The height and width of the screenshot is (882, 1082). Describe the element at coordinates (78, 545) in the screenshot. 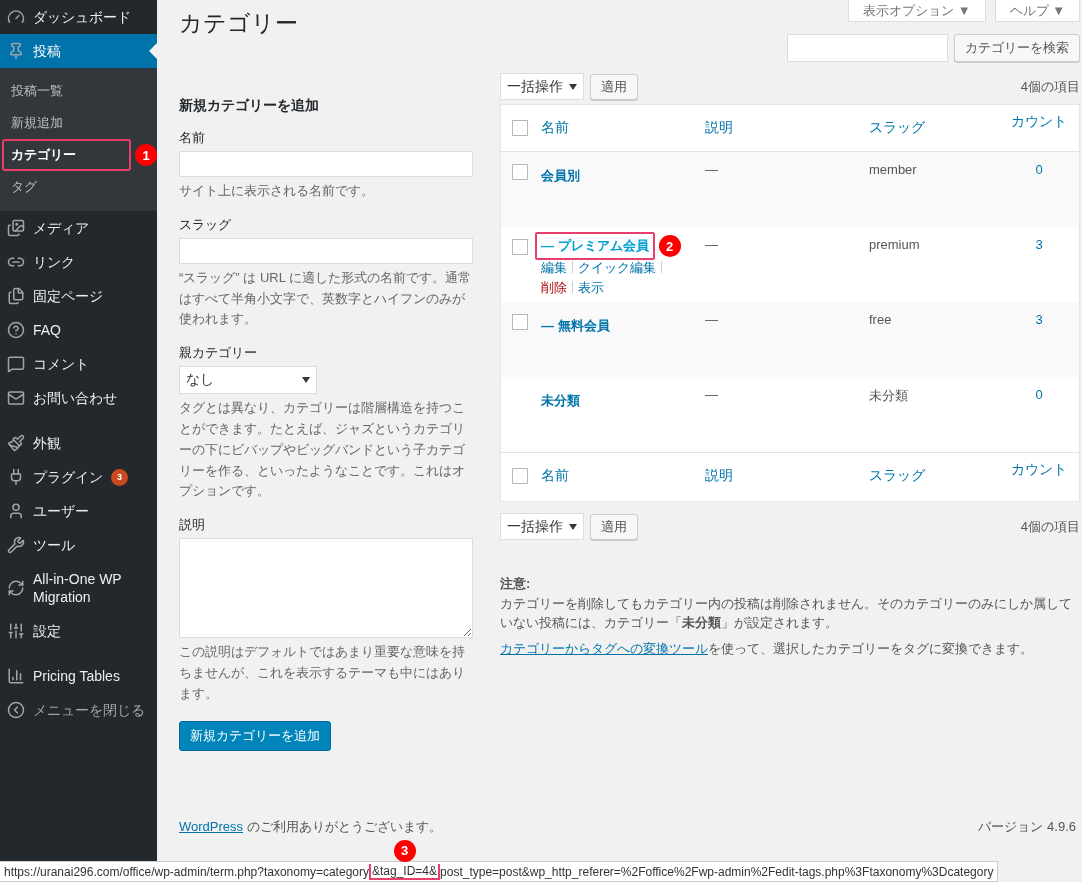

I see `menu-item: ツール` at that location.